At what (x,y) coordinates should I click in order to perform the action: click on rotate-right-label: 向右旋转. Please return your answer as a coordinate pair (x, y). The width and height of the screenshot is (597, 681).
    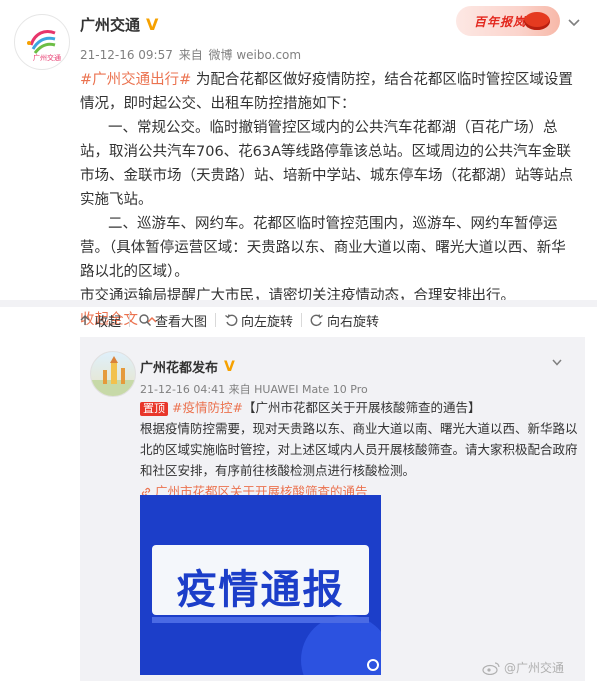
    Looking at the image, I should click on (353, 322).